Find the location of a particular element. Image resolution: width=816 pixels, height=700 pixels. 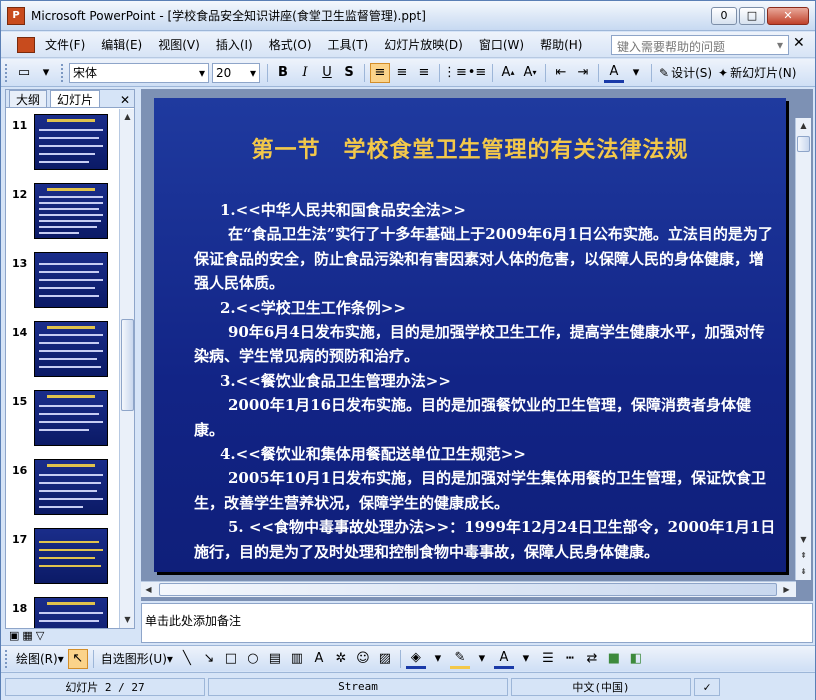

tab-outline: 大纲 is located at coordinates (28, 98).